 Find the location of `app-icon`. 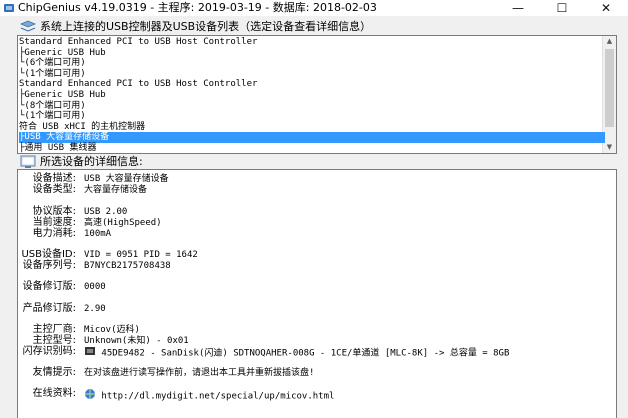

app-icon is located at coordinates (9, 8).